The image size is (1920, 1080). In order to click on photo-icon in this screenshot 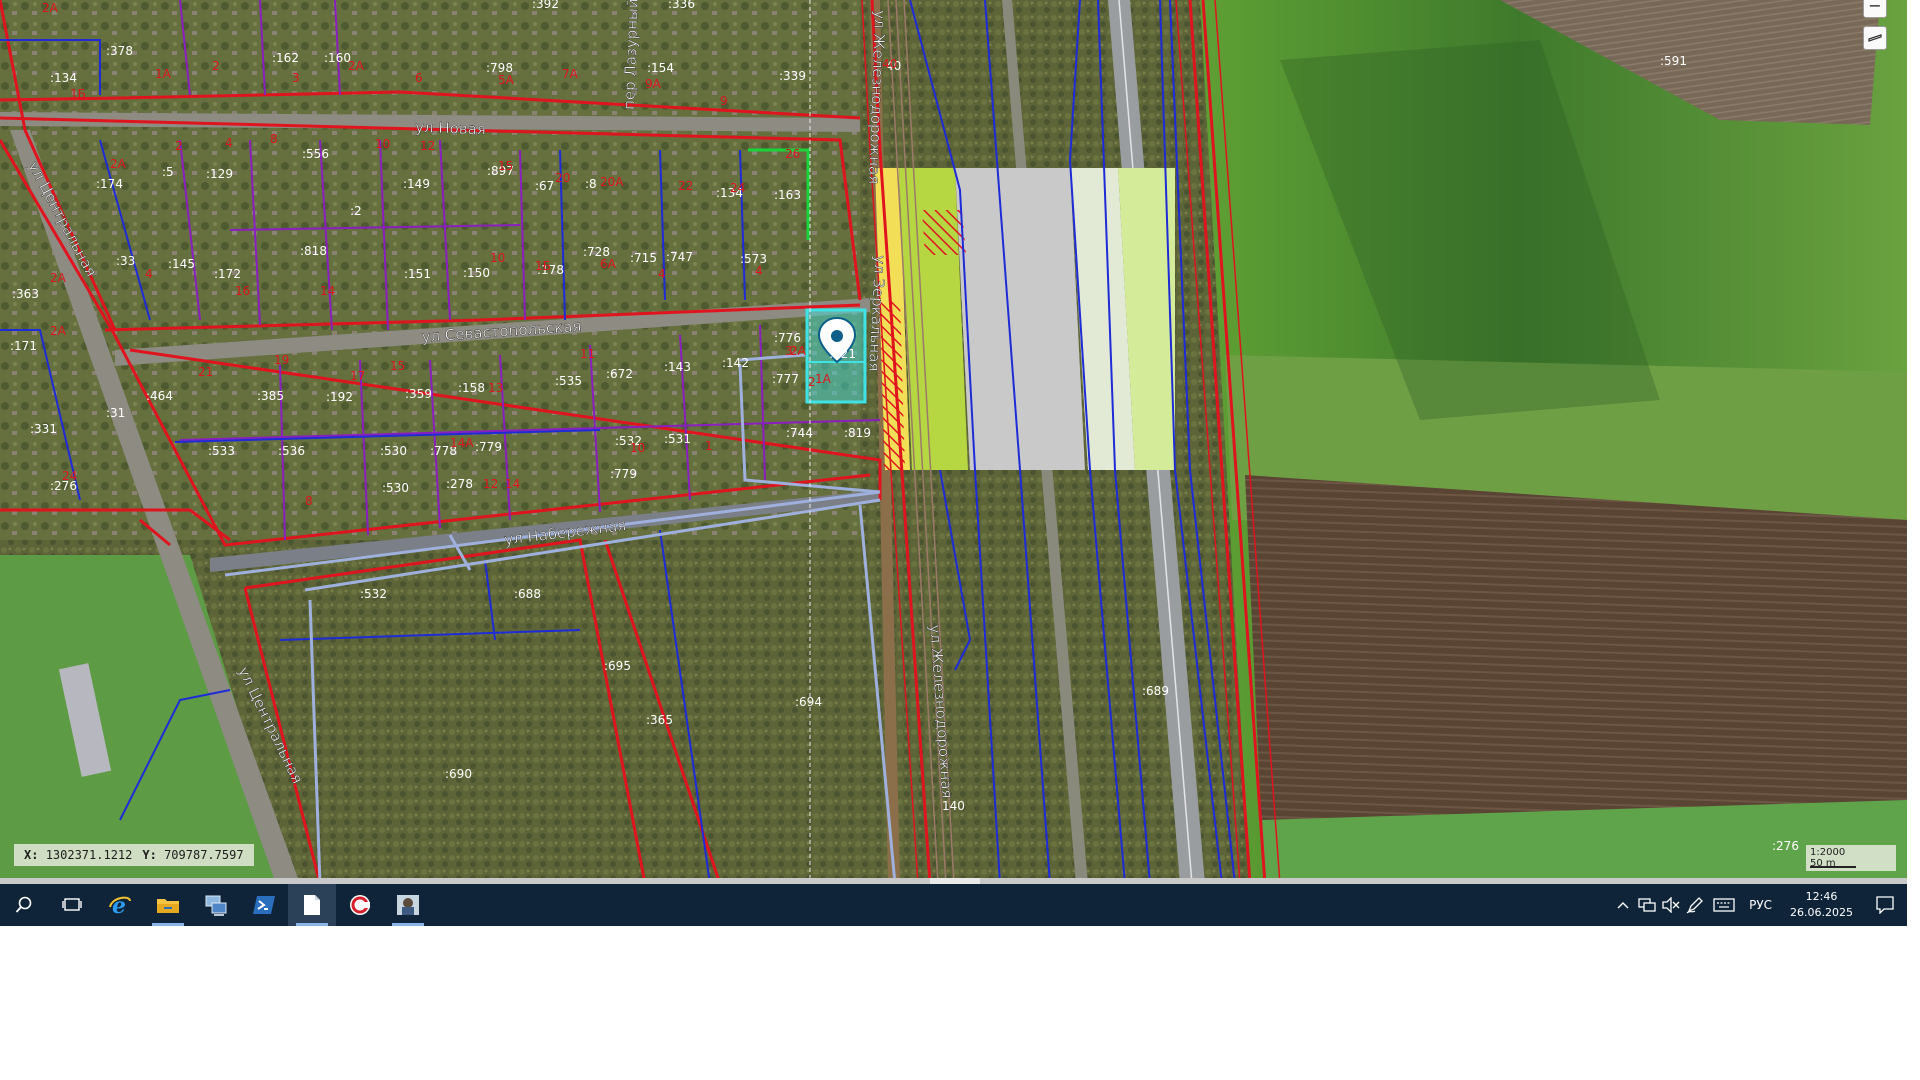, I will do `click(408, 905)`.